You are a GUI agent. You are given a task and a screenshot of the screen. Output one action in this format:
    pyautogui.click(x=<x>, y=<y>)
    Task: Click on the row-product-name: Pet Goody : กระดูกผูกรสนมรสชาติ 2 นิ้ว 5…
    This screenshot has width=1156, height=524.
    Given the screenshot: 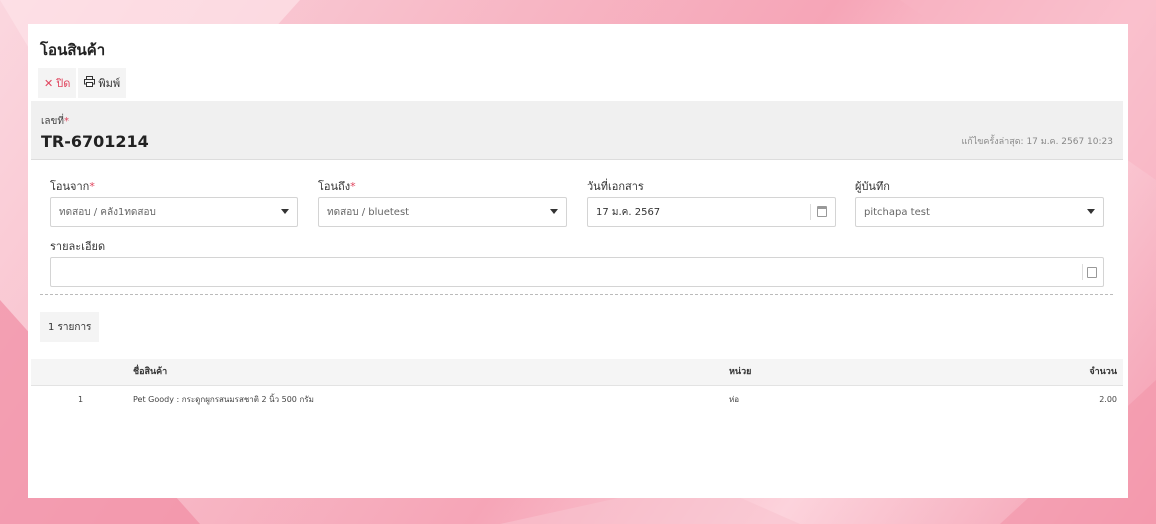 What is the action you would take?
    pyautogui.click(x=223, y=399)
    